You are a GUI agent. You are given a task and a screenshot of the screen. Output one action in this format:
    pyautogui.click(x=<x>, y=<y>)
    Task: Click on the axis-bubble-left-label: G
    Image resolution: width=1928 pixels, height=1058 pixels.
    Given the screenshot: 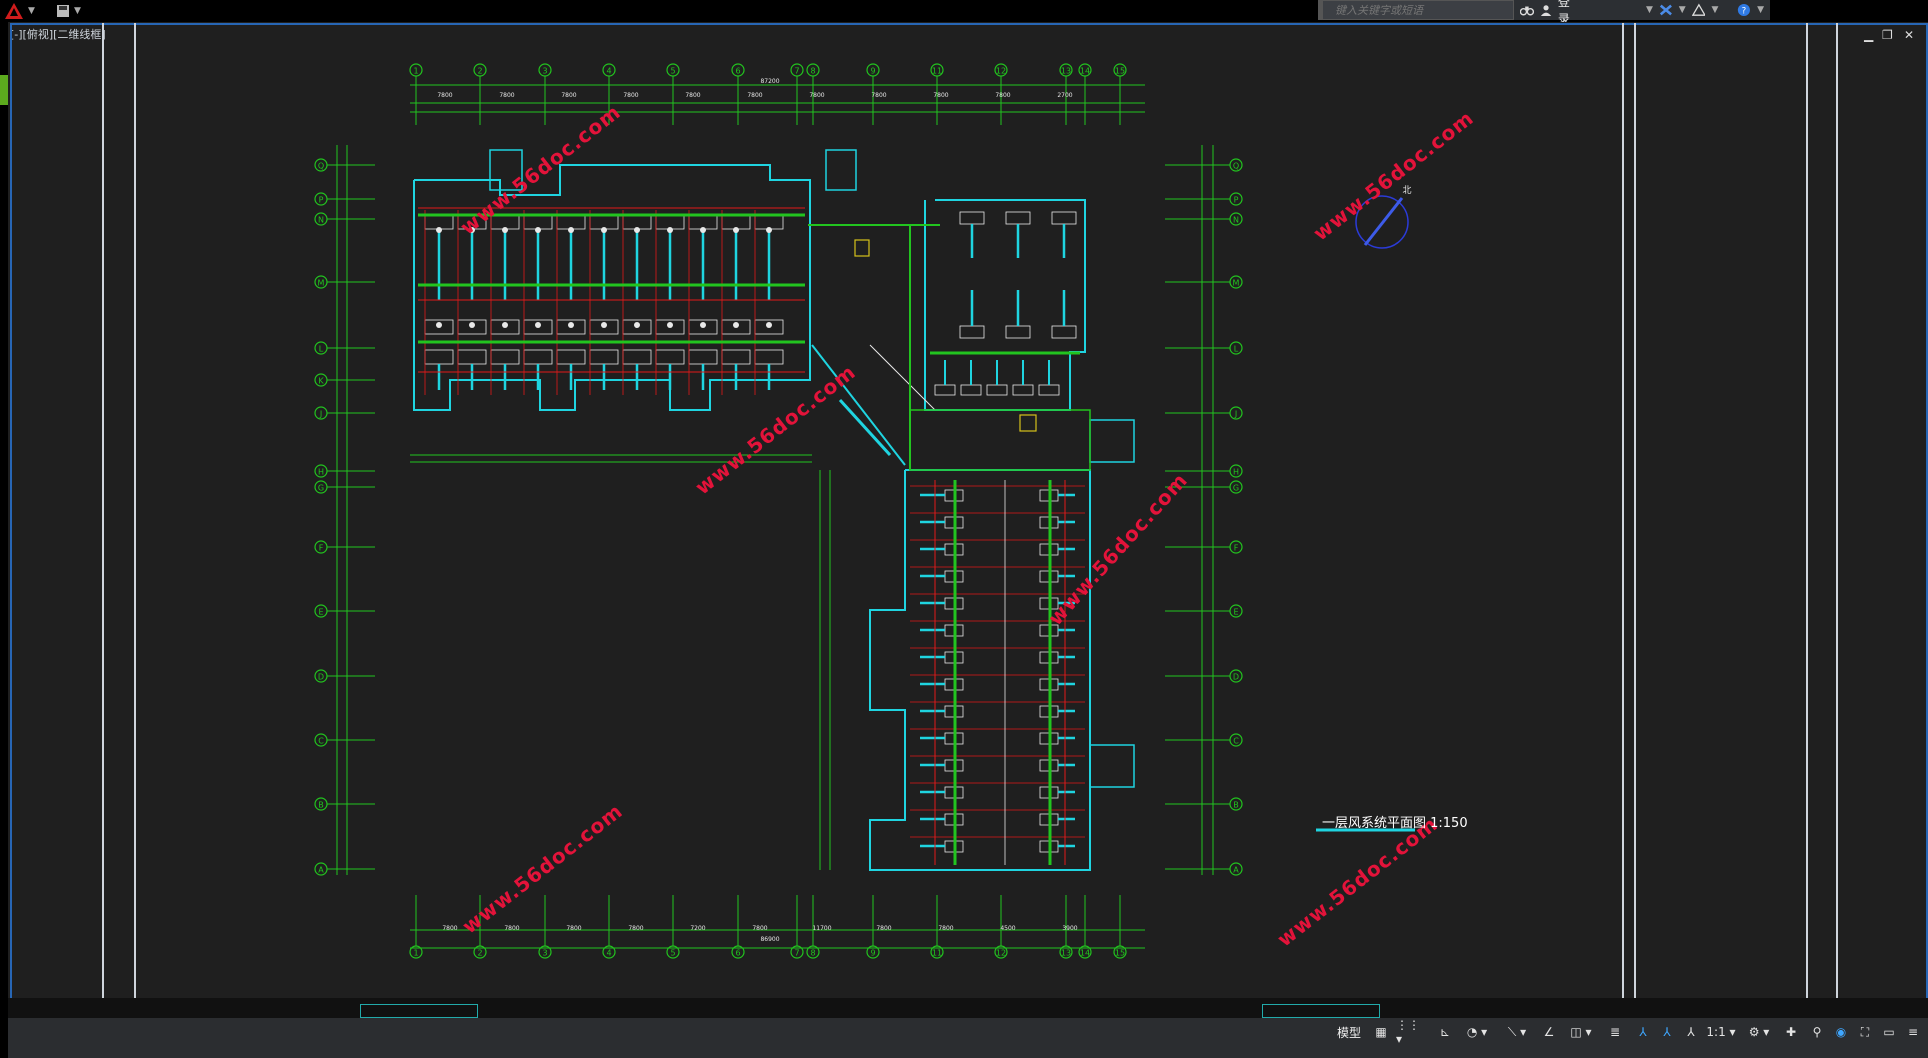 What is the action you would take?
    pyautogui.click(x=321, y=488)
    